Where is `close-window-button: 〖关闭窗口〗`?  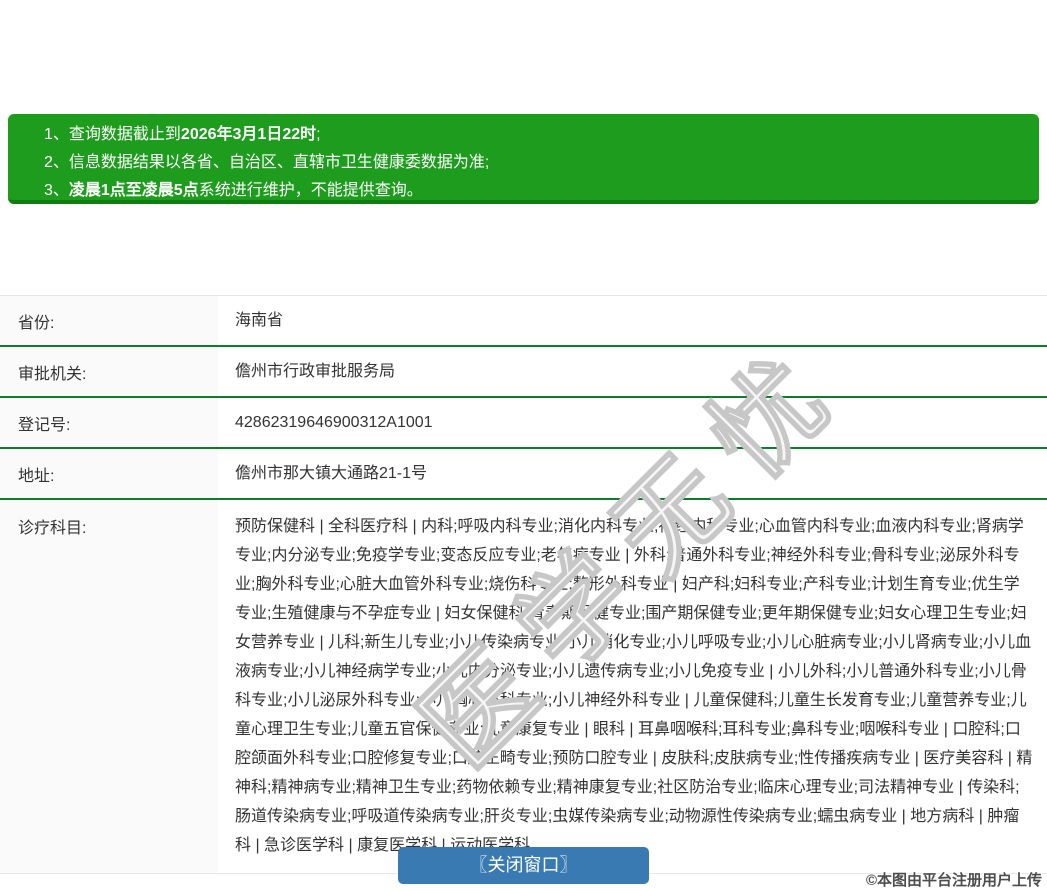 close-window-button: 〖关闭窗口〗 is located at coordinates (523, 865).